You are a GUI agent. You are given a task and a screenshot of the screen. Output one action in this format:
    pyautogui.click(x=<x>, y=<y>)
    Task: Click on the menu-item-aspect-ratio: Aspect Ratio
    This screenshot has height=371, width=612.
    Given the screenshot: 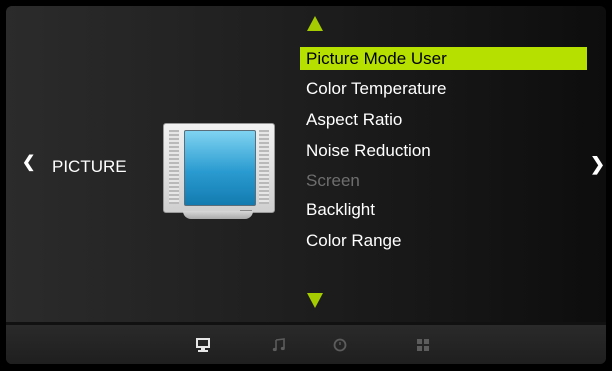 What is the action you would take?
    pyautogui.click(x=443, y=119)
    